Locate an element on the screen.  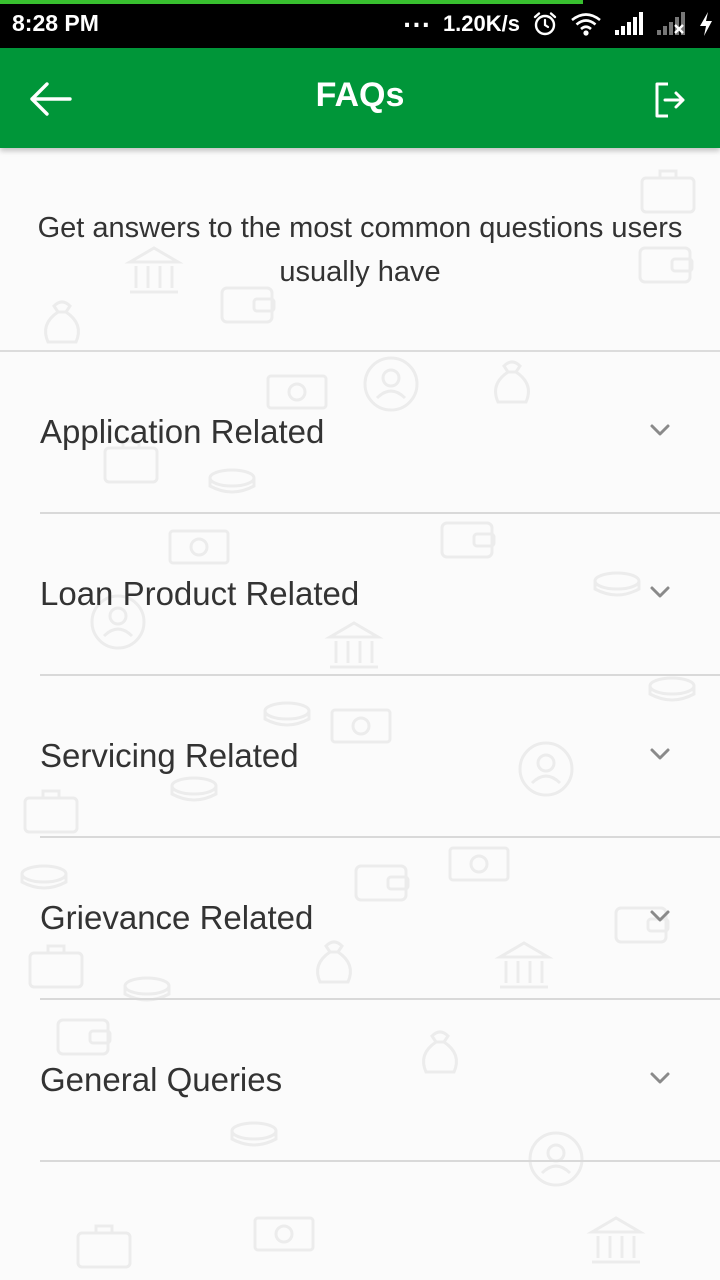
faq-item-servicing-related: Servicing Related is located at coordinates (360, 757).